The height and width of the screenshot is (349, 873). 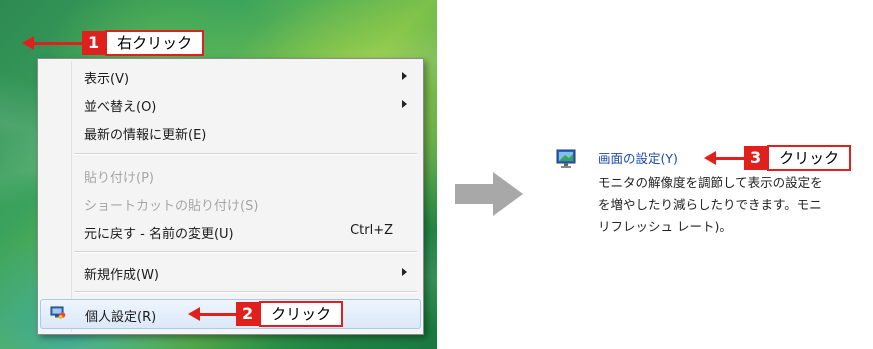 I want to click on display-settings-link: 画面の設定(Y), so click(x=638, y=157).